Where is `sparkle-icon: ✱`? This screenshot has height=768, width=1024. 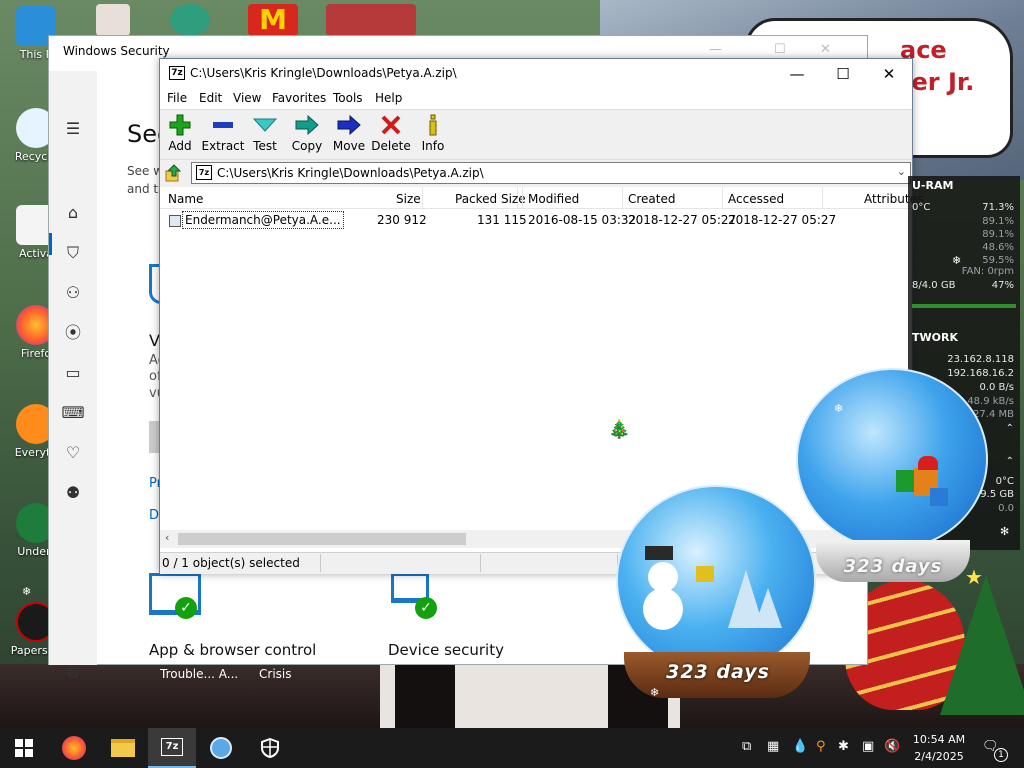
sparkle-icon: ✱ is located at coordinates (843, 746).